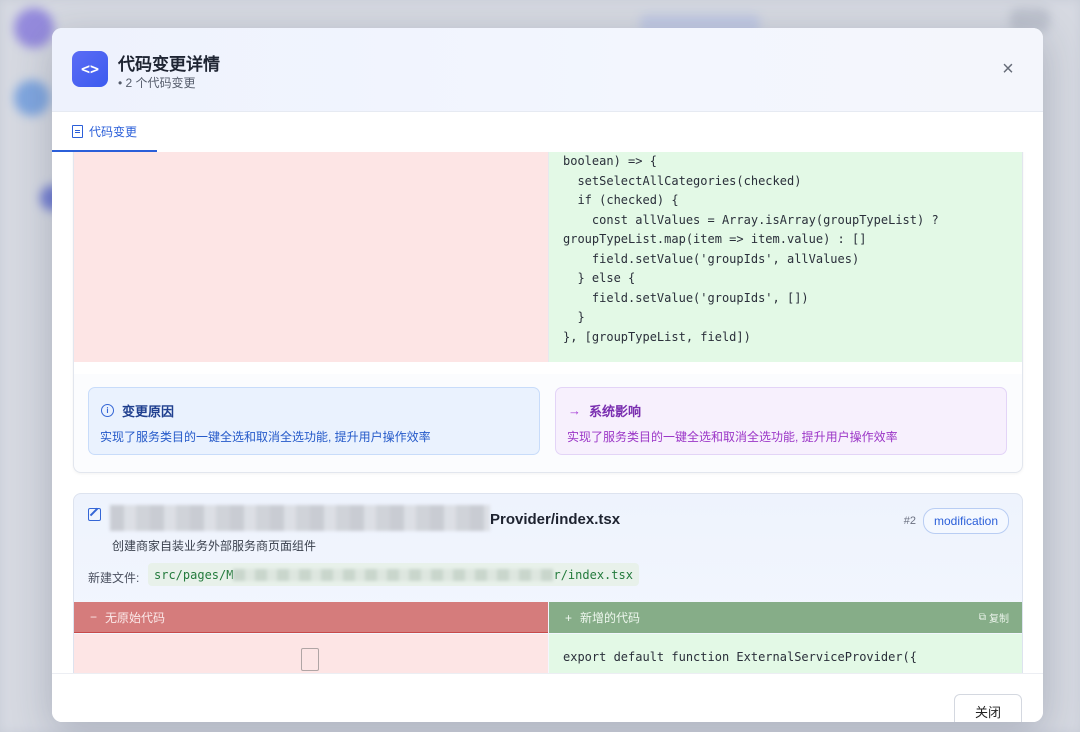 This screenshot has height=732, width=1080. What do you see at coordinates (1008, 69) in the screenshot?
I see `close-icon: ×` at bounding box center [1008, 69].